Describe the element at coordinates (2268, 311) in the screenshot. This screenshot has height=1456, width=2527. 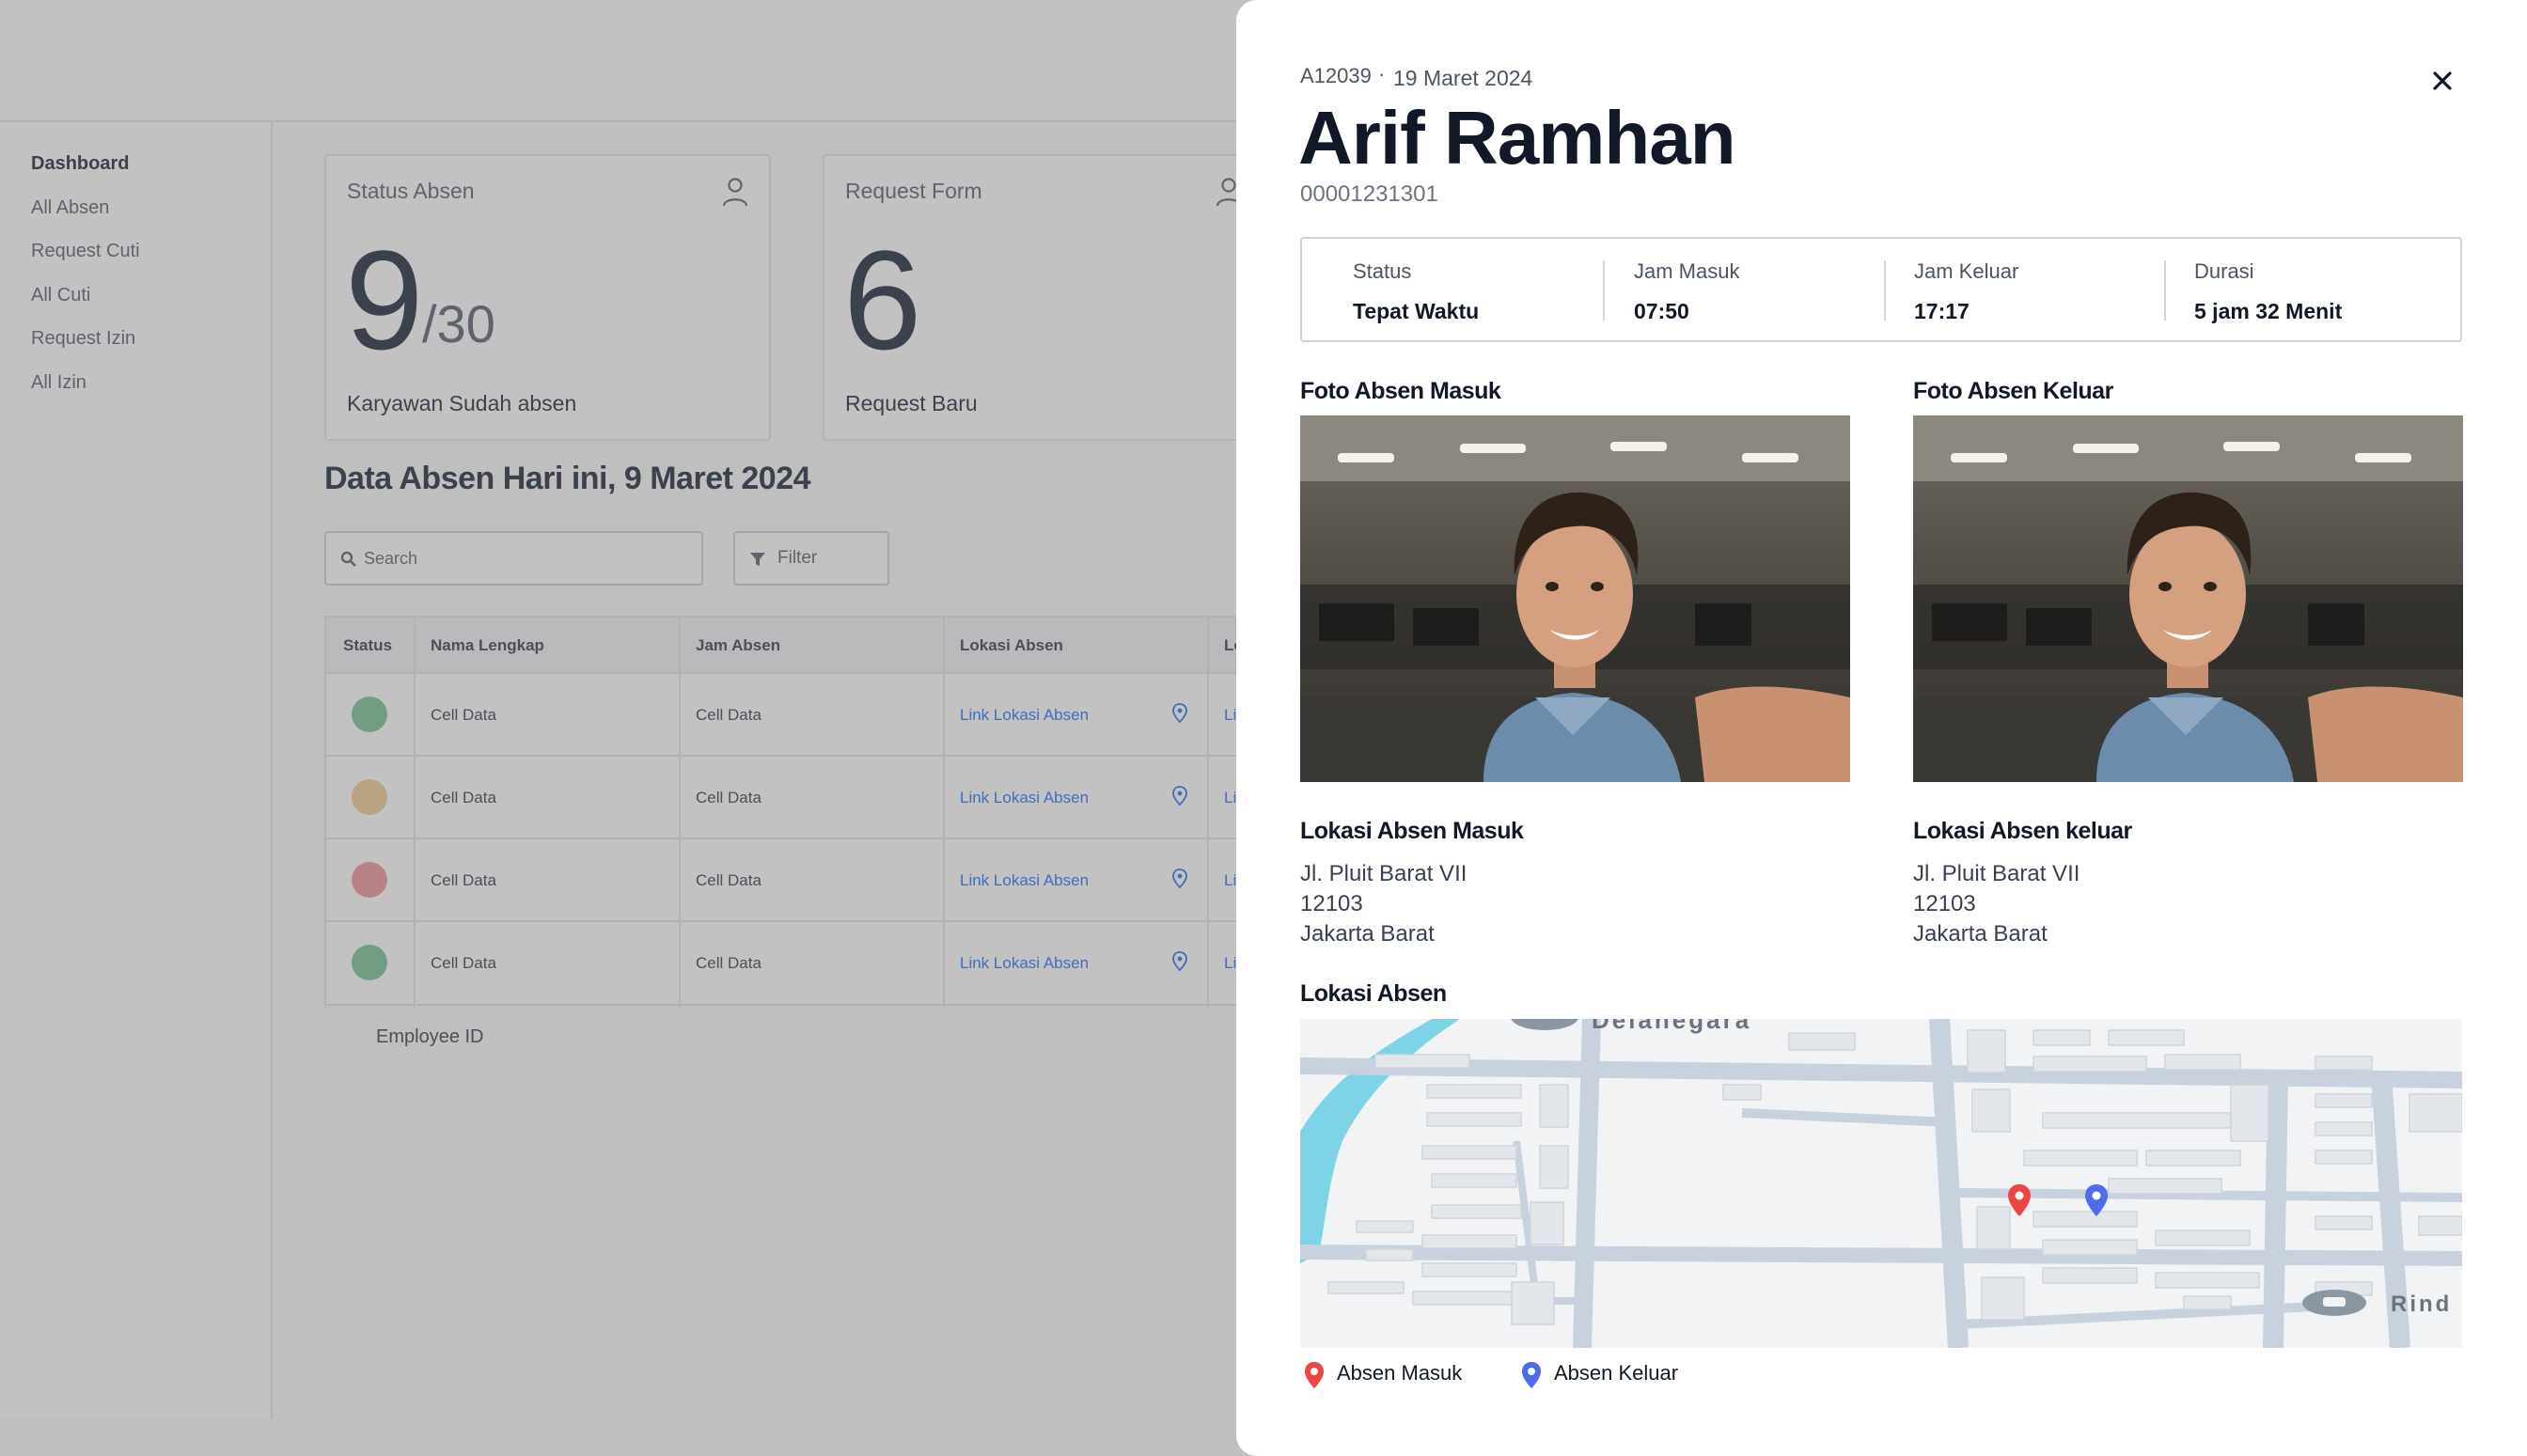
I see `stat-value-durasi: 5 jam 32 Menit` at that location.